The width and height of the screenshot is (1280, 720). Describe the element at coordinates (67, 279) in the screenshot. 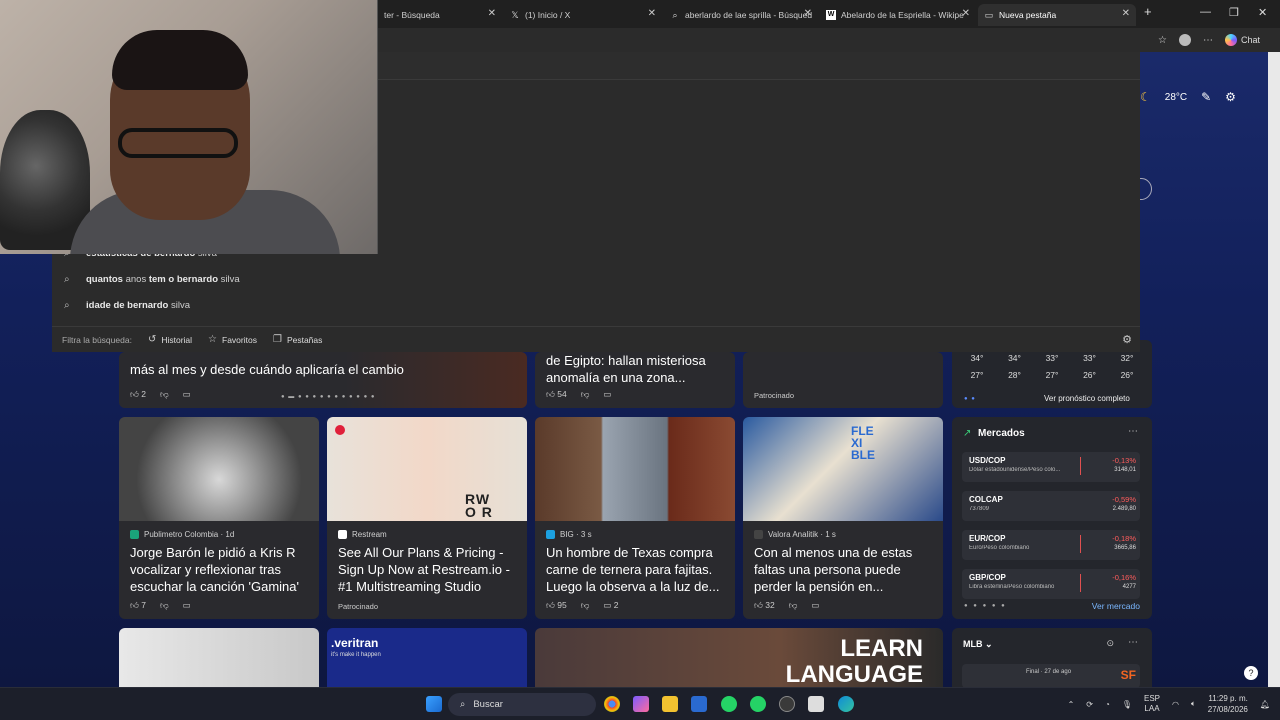

I see `search-icon: ⌕` at that location.